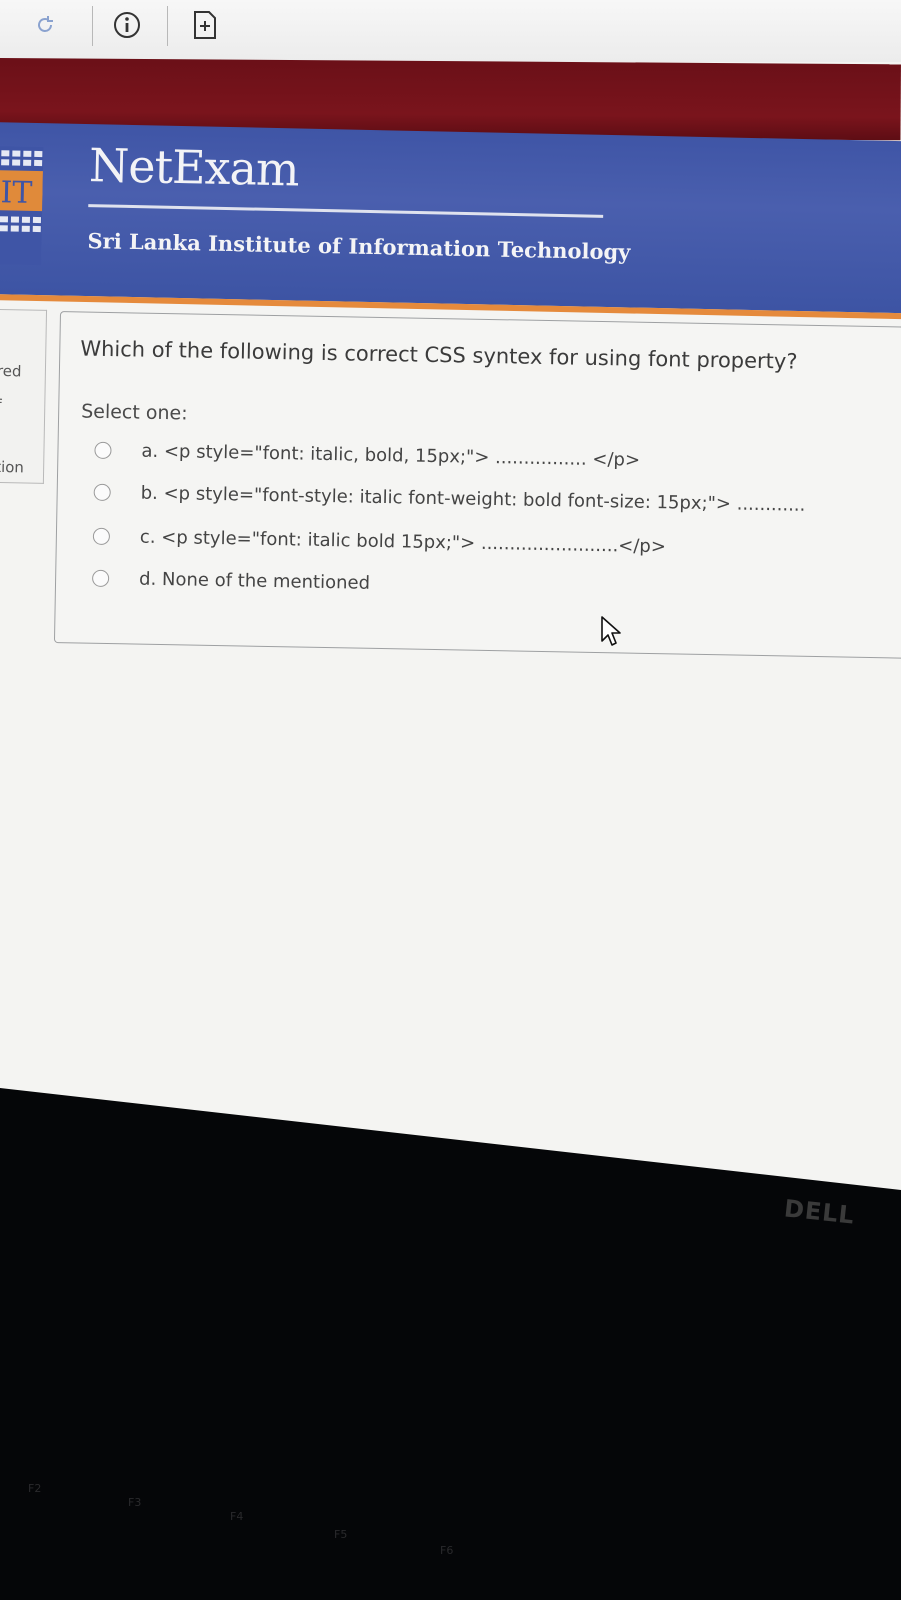  I want to click on answer-option-d: d. None of the mentioned, so click(231, 580).